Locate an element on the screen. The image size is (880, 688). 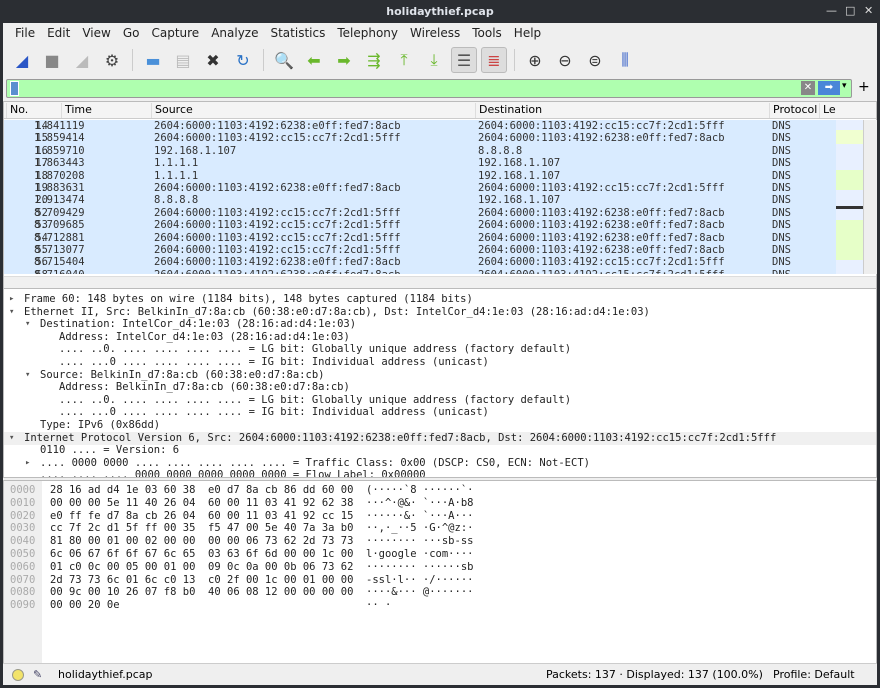
packet-minimap is located at coordinates (849, 197).